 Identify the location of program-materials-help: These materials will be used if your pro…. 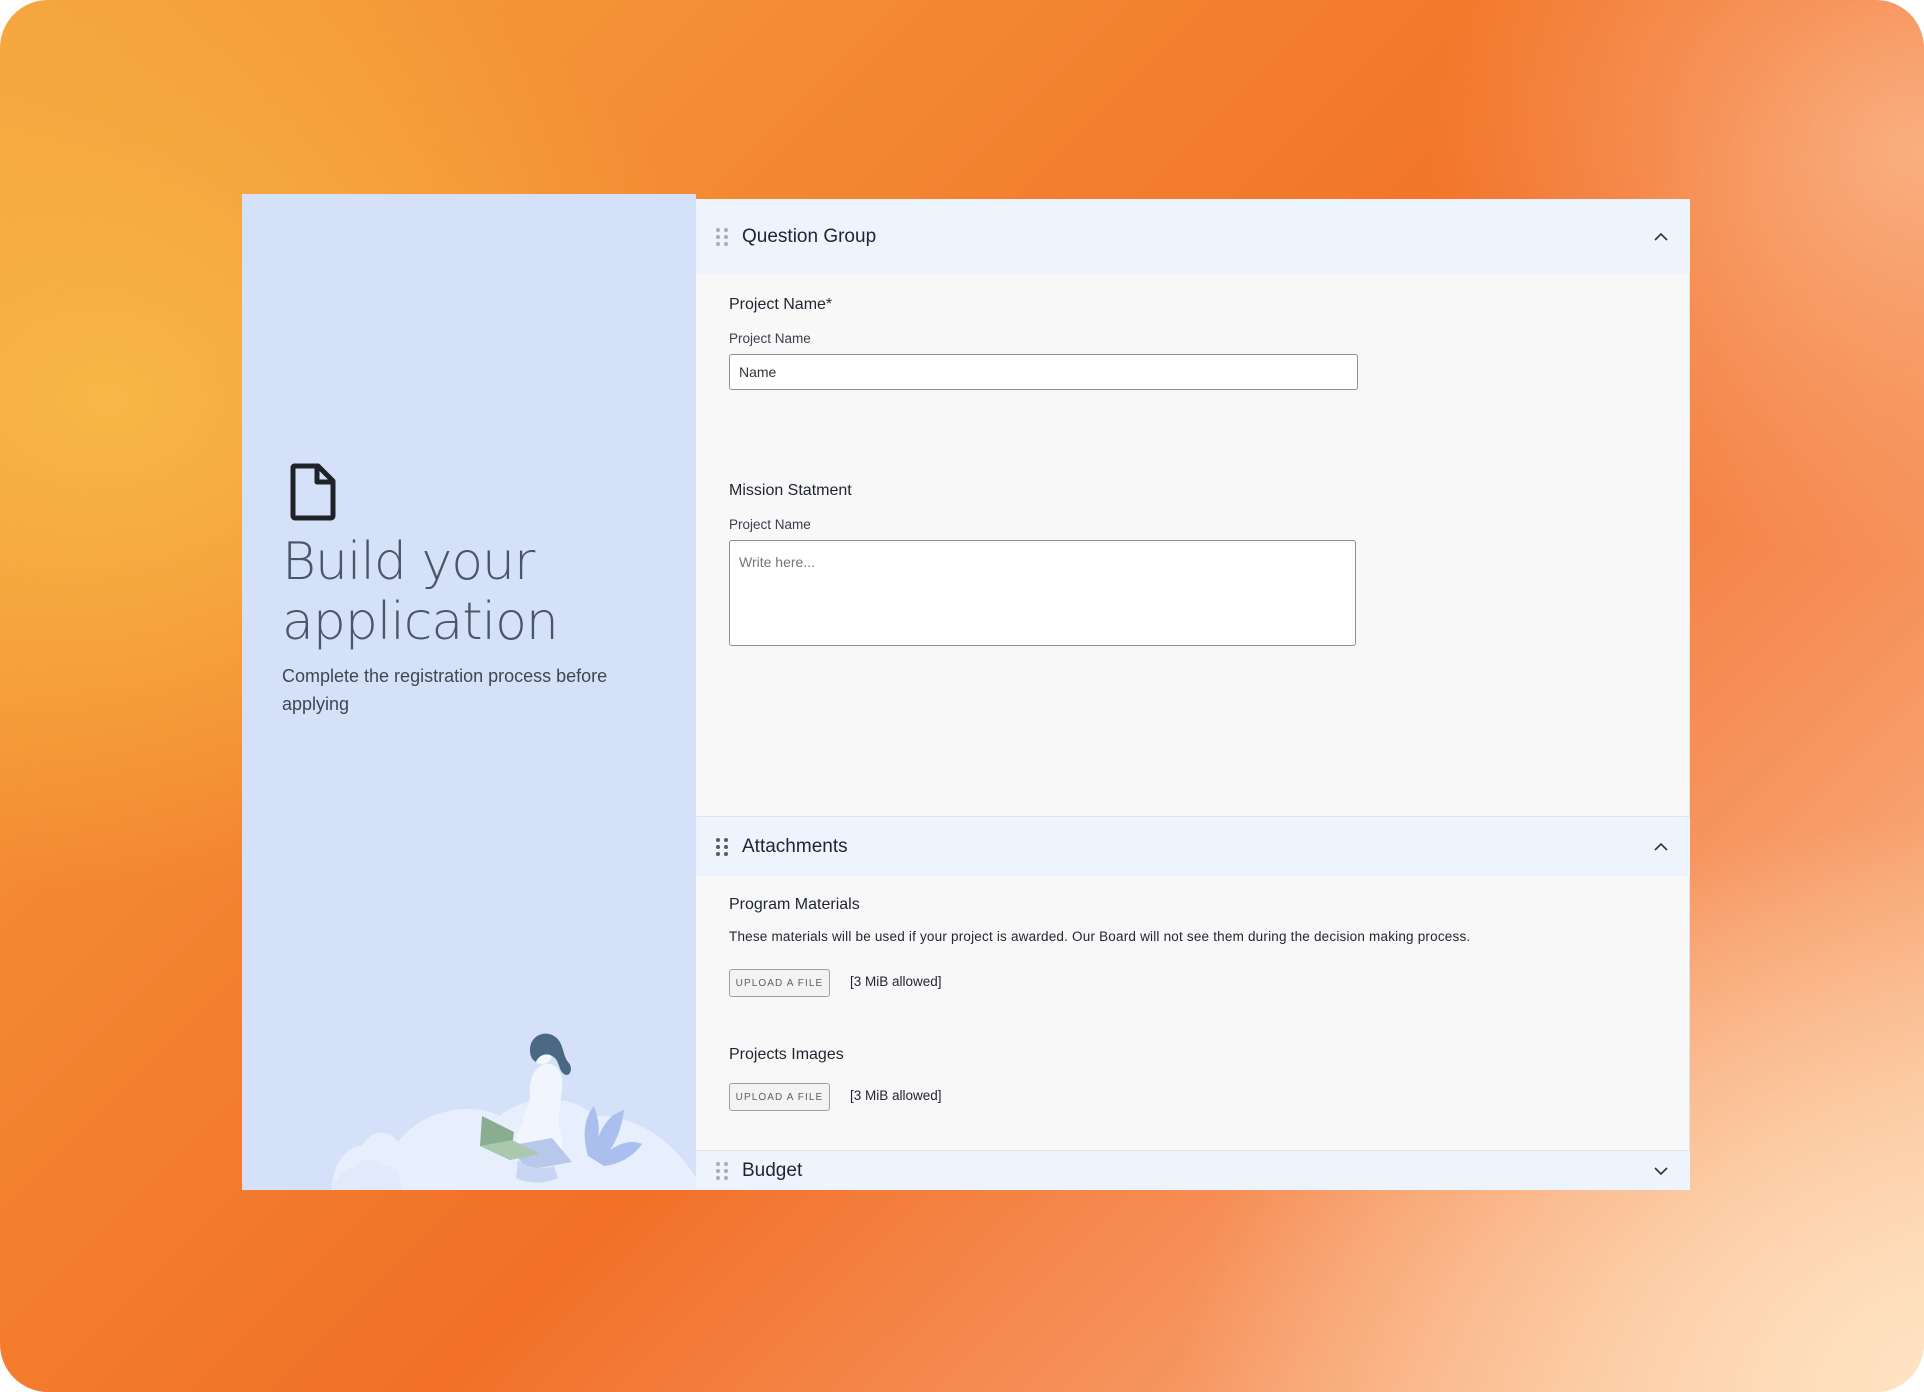
(1100, 936).